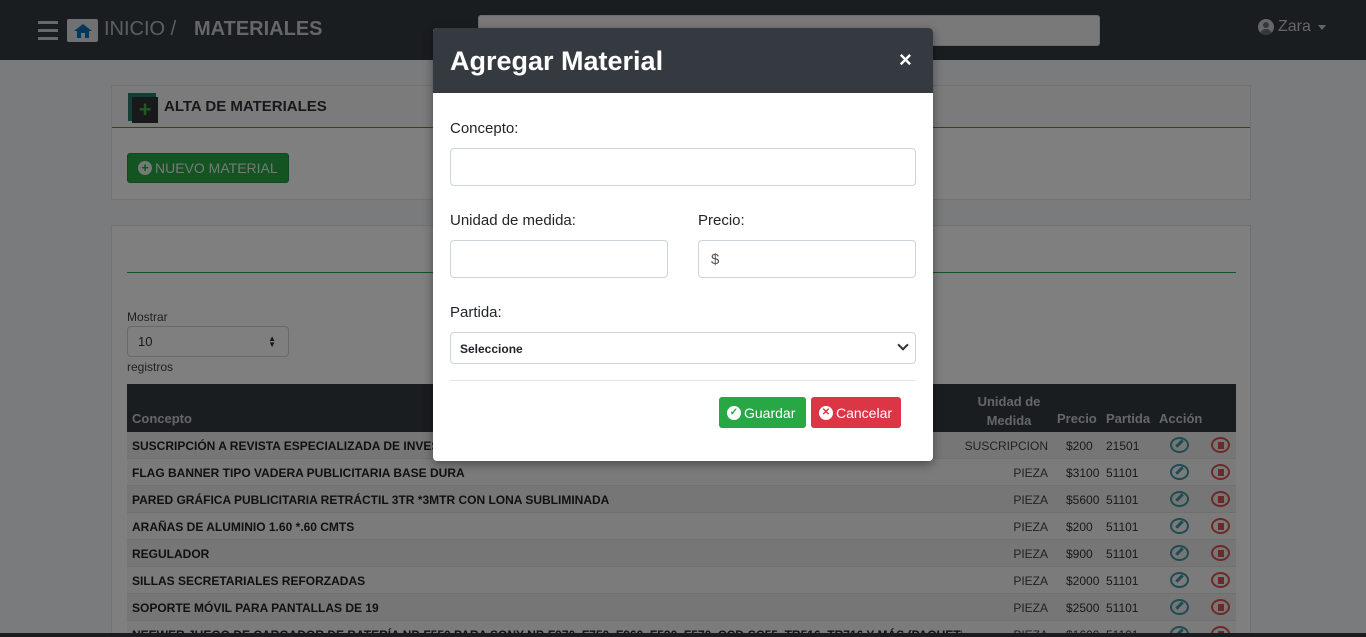 The height and width of the screenshot is (637, 1366). What do you see at coordinates (484, 128) in the screenshot?
I see `concept-label: Concepto:` at bounding box center [484, 128].